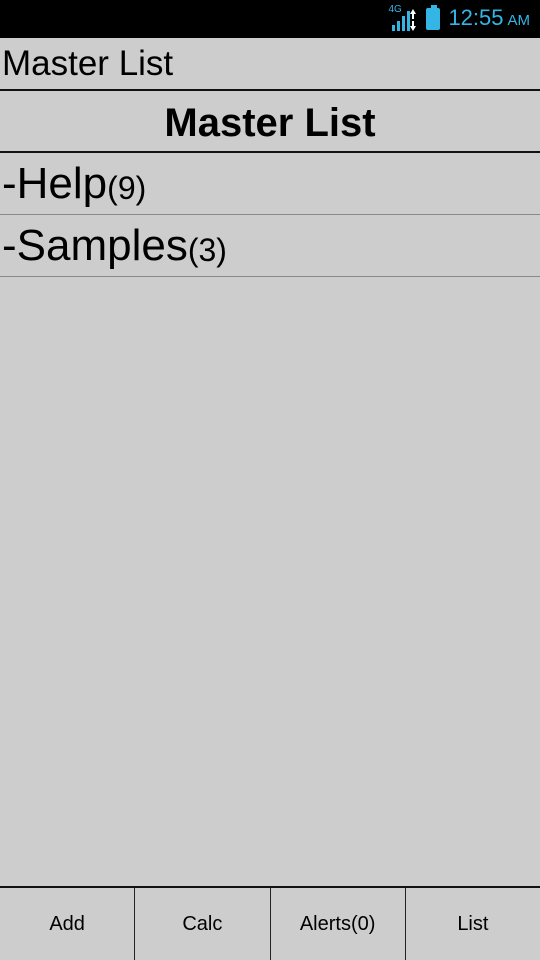 Image resolution: width=540 pixels, height=960 pixels. I want to click on status-clock: 12:55 AM, so click(489, 18).